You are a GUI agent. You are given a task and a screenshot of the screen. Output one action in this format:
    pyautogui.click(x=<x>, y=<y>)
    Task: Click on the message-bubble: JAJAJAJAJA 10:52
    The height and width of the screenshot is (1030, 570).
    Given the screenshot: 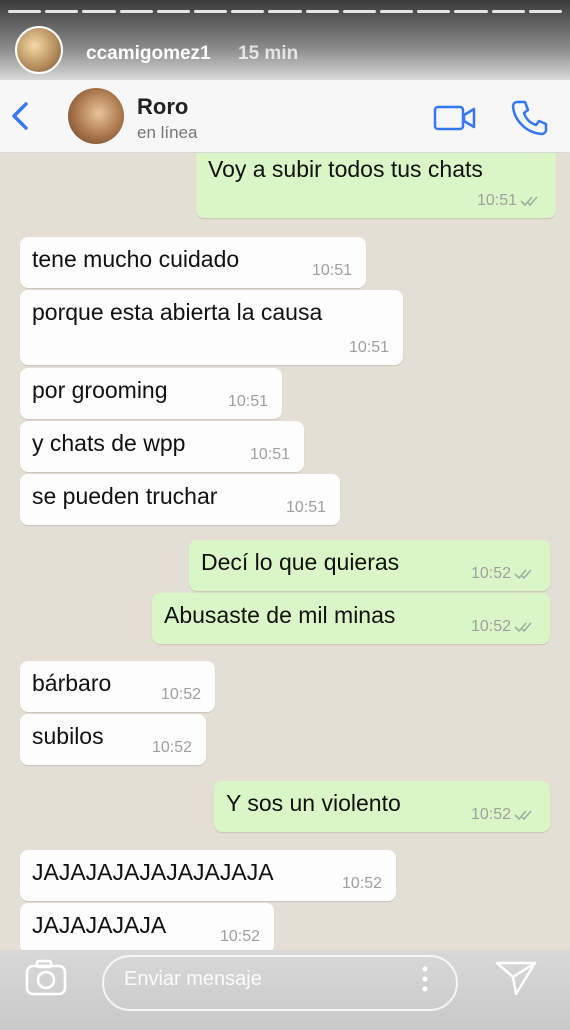 What is the action you would take?
    pyautogui.click(x=147, y=926)
    